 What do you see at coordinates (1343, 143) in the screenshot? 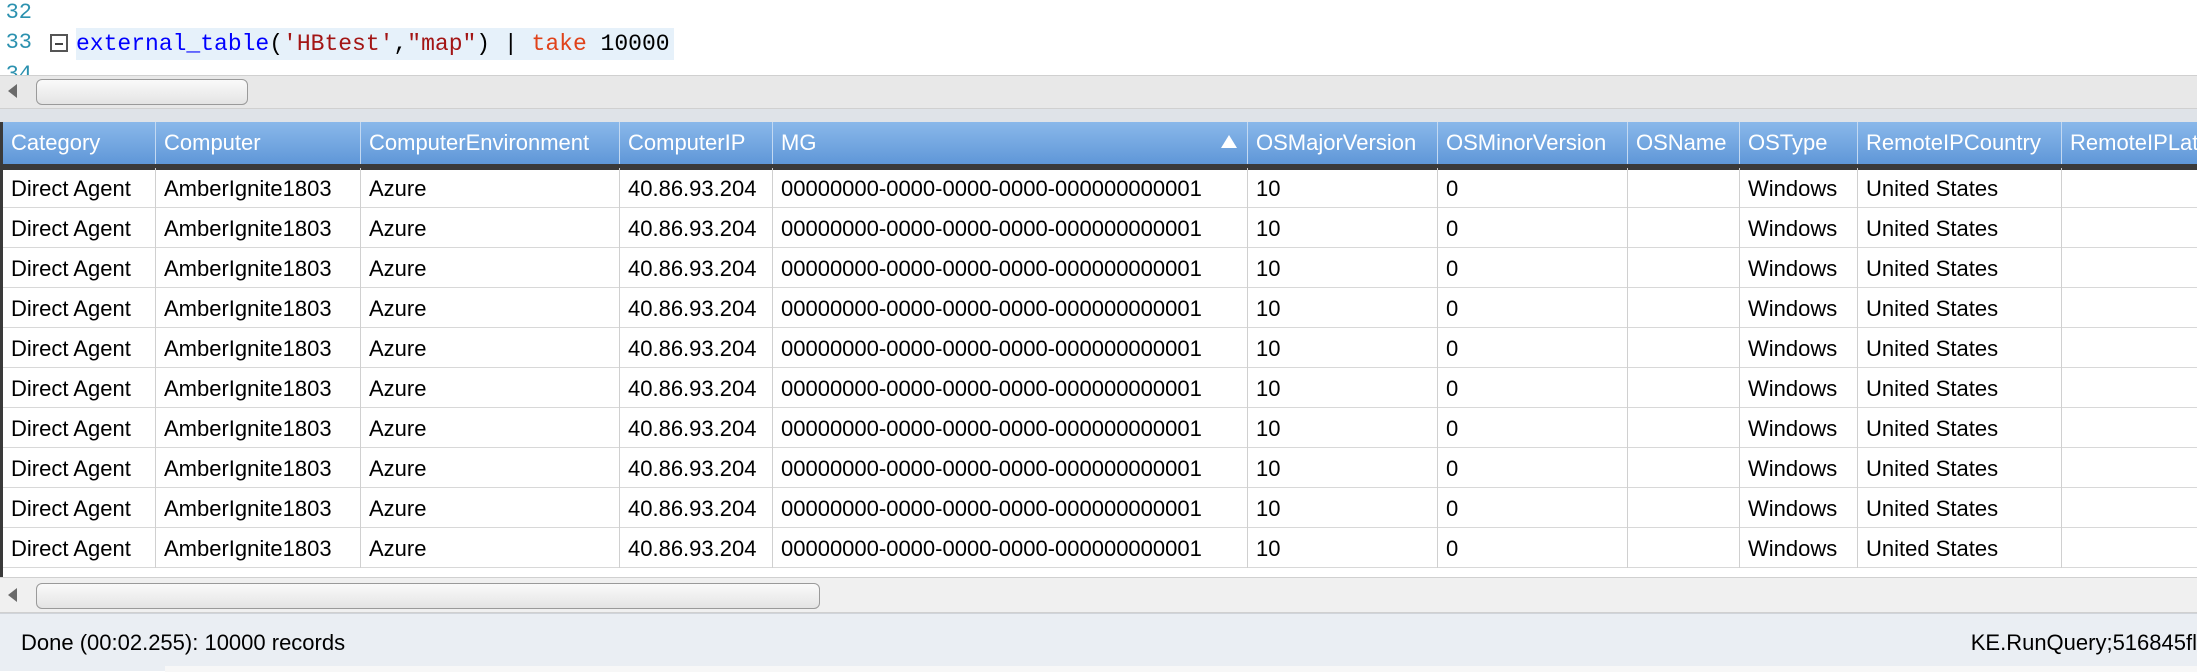
I see `column-header-osmajorversion: OSMajorVersion` at bounding box center [1343, 143].